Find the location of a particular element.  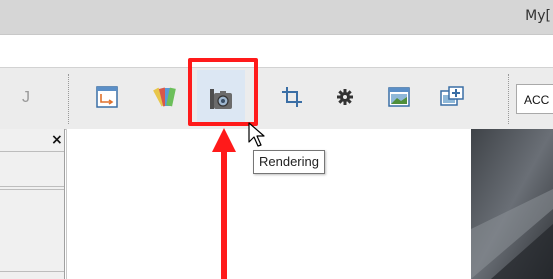

window-title: My[ is located at coordinates (538, 16).